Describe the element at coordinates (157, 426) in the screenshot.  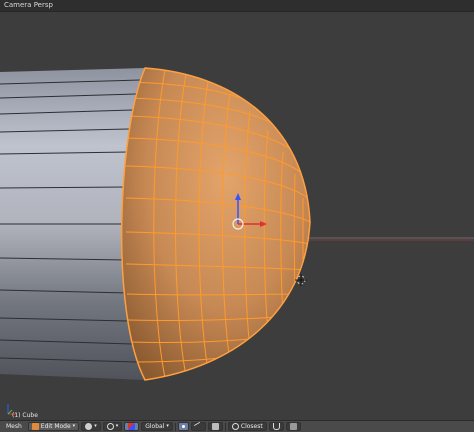
I see `orientation-selector: Global ▾` at that location.